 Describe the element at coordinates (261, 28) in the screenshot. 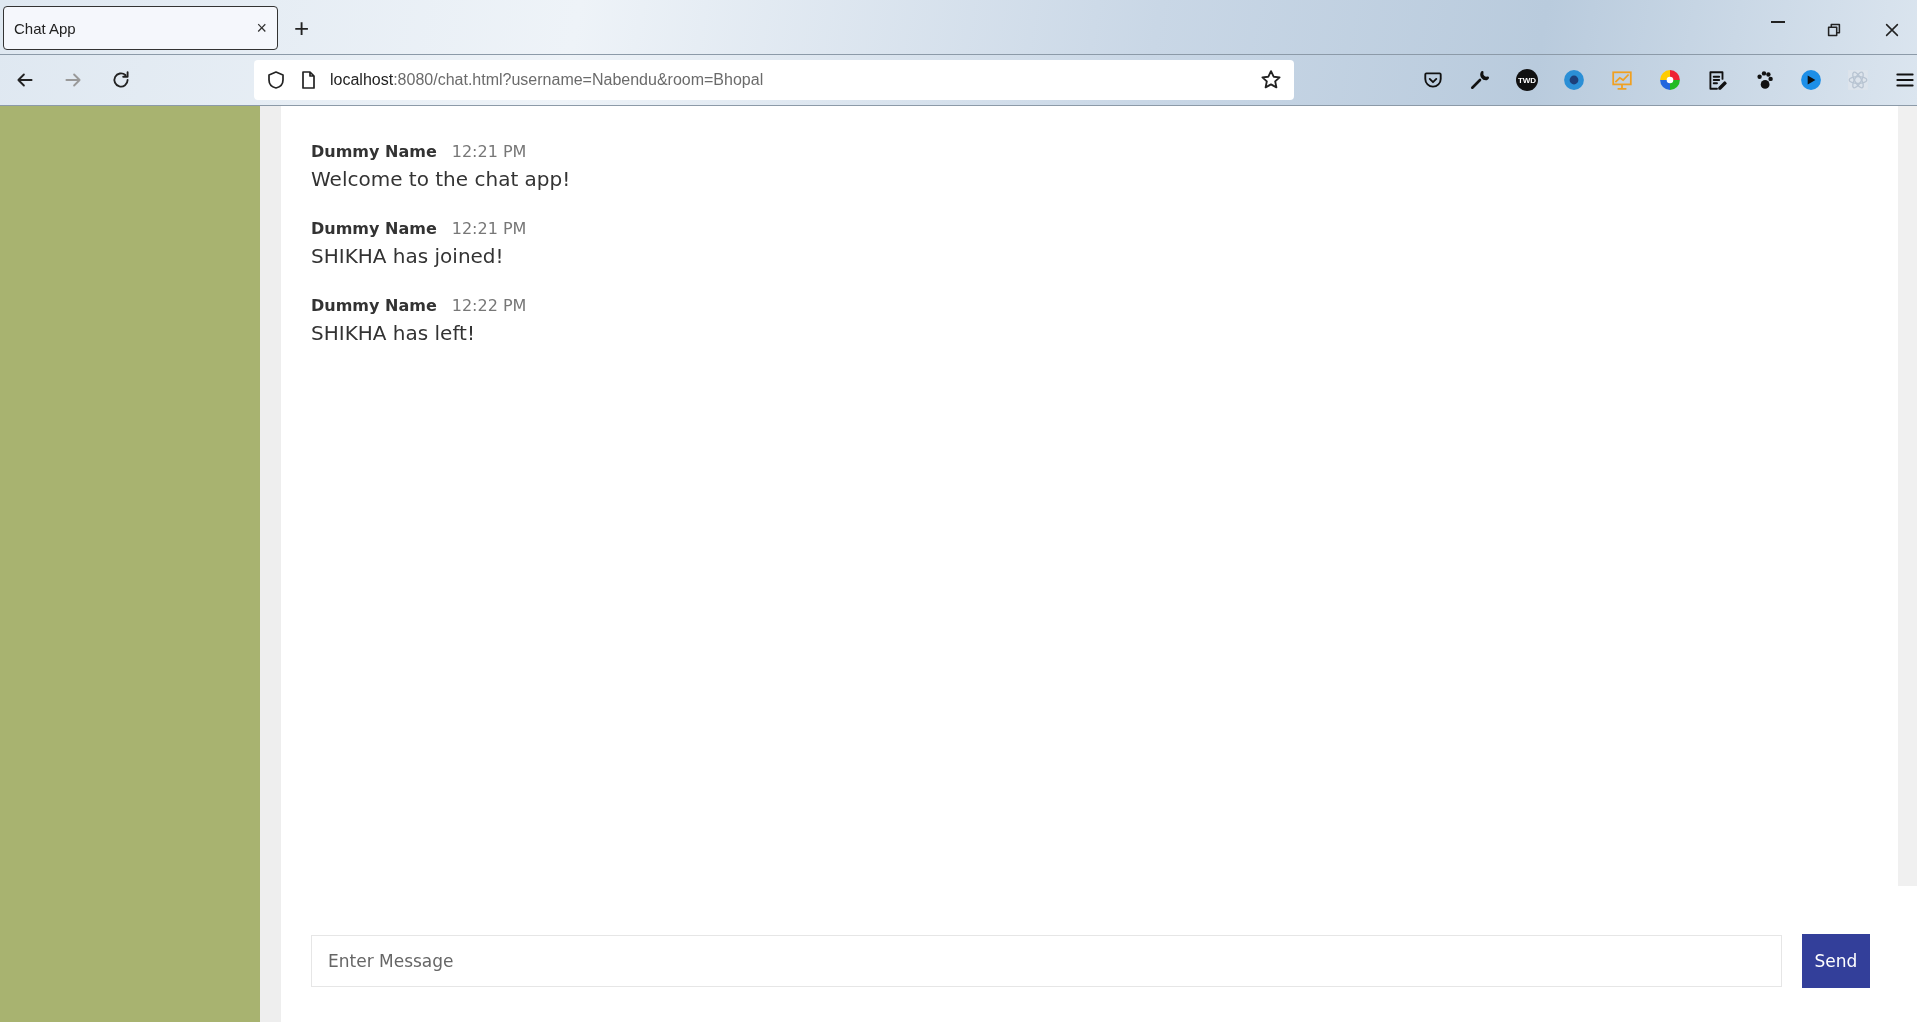

I see `close-tab-button: ×` at that location.